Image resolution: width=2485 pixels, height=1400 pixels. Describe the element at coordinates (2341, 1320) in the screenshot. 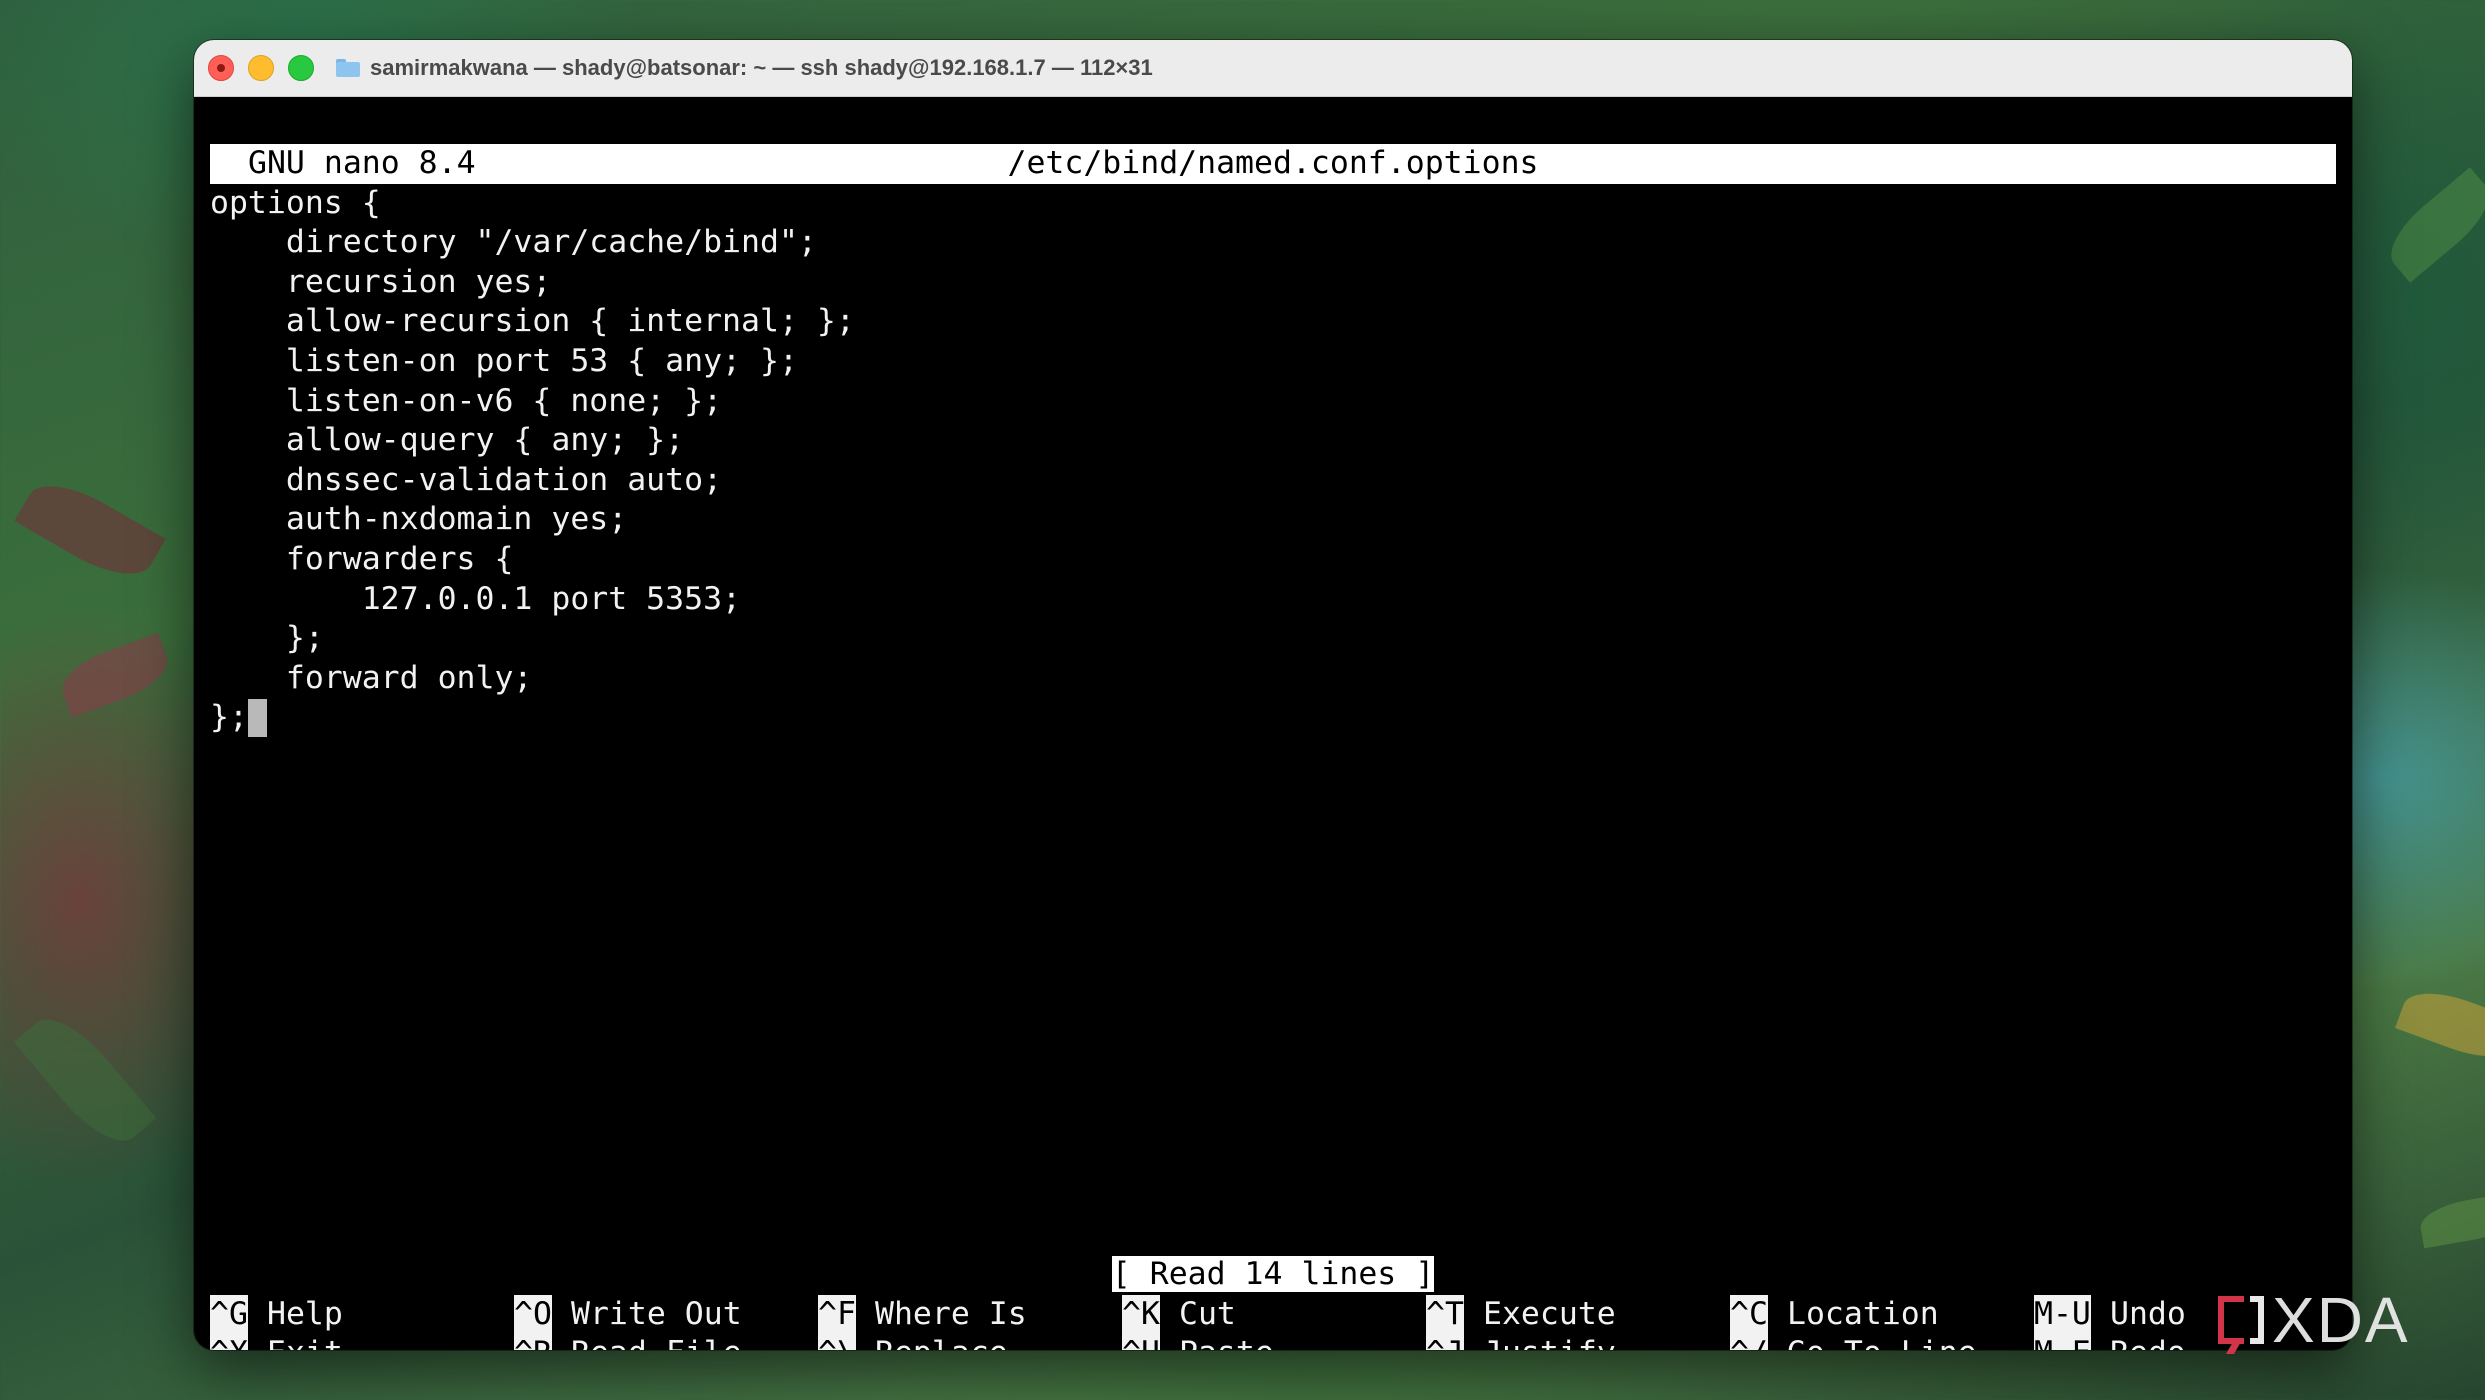

I see `xda-logo-text: XDA` at that location.